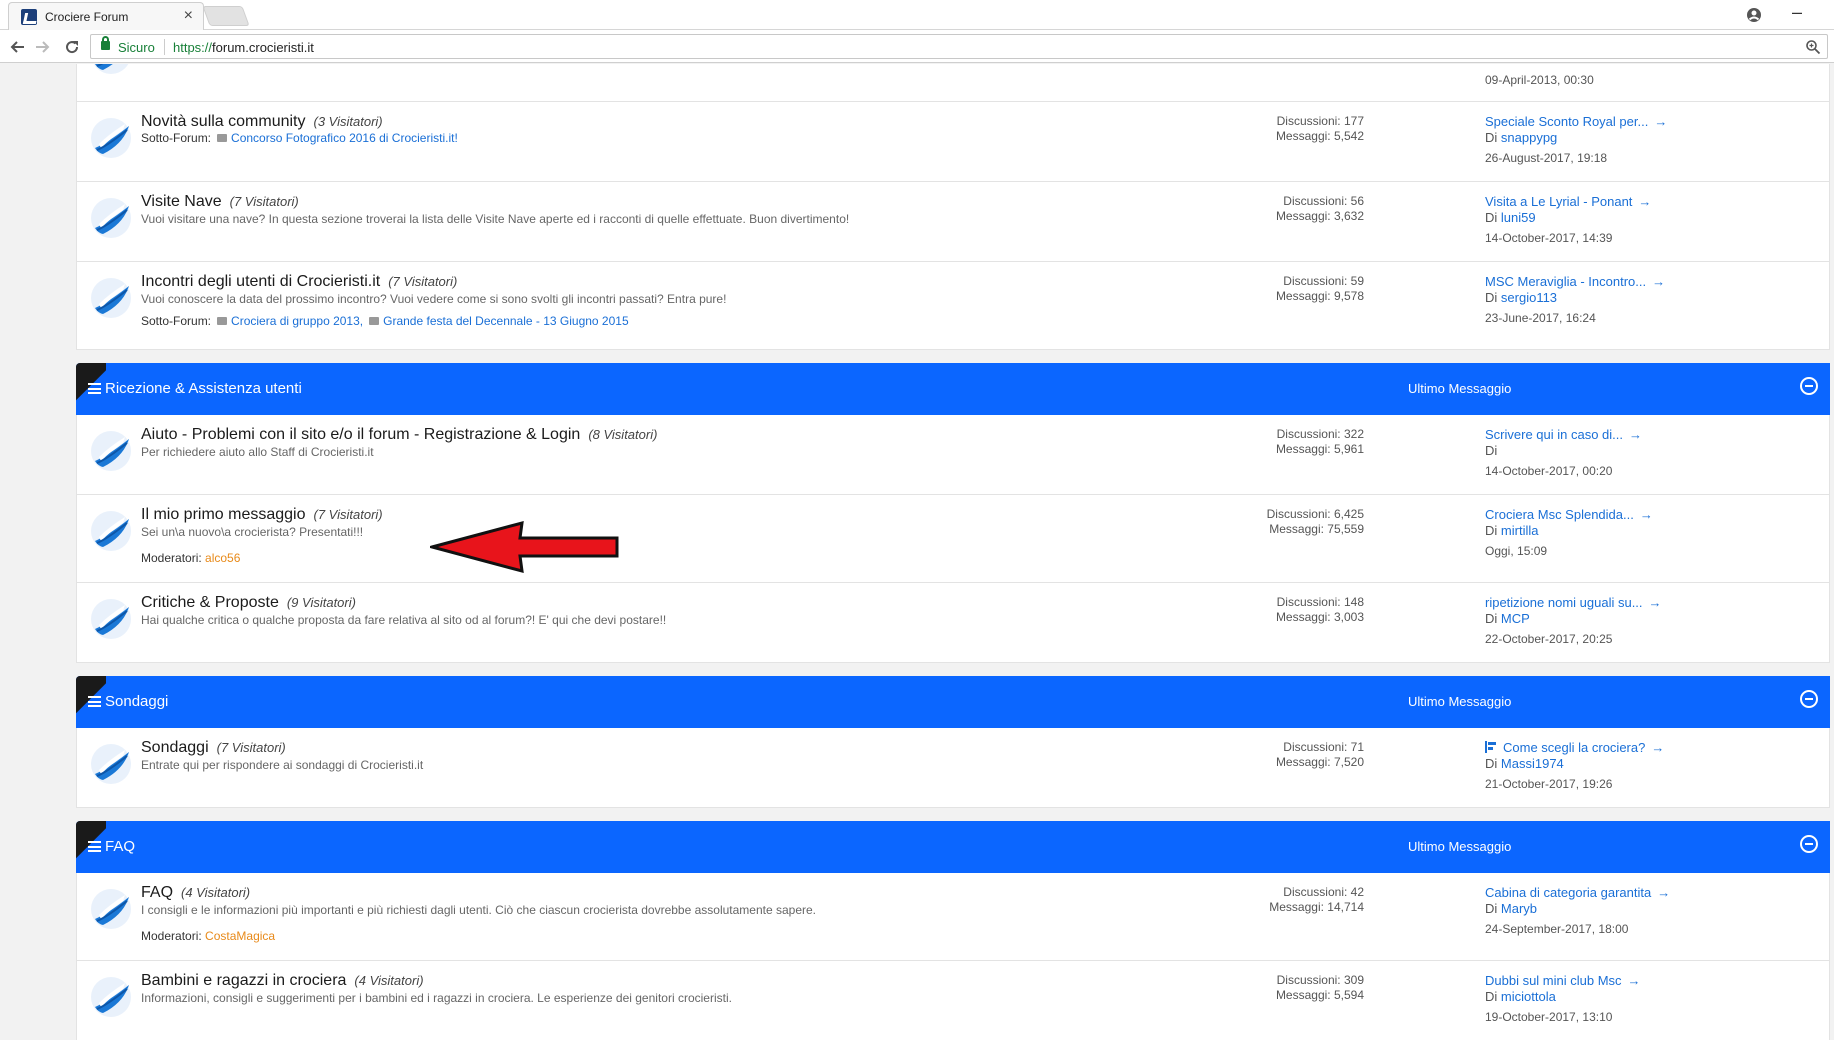  Describe the element at coordinates (1553, 980) in the screenshot. I see `last-post-title: Dubbi sul mini club Msc` at that location.